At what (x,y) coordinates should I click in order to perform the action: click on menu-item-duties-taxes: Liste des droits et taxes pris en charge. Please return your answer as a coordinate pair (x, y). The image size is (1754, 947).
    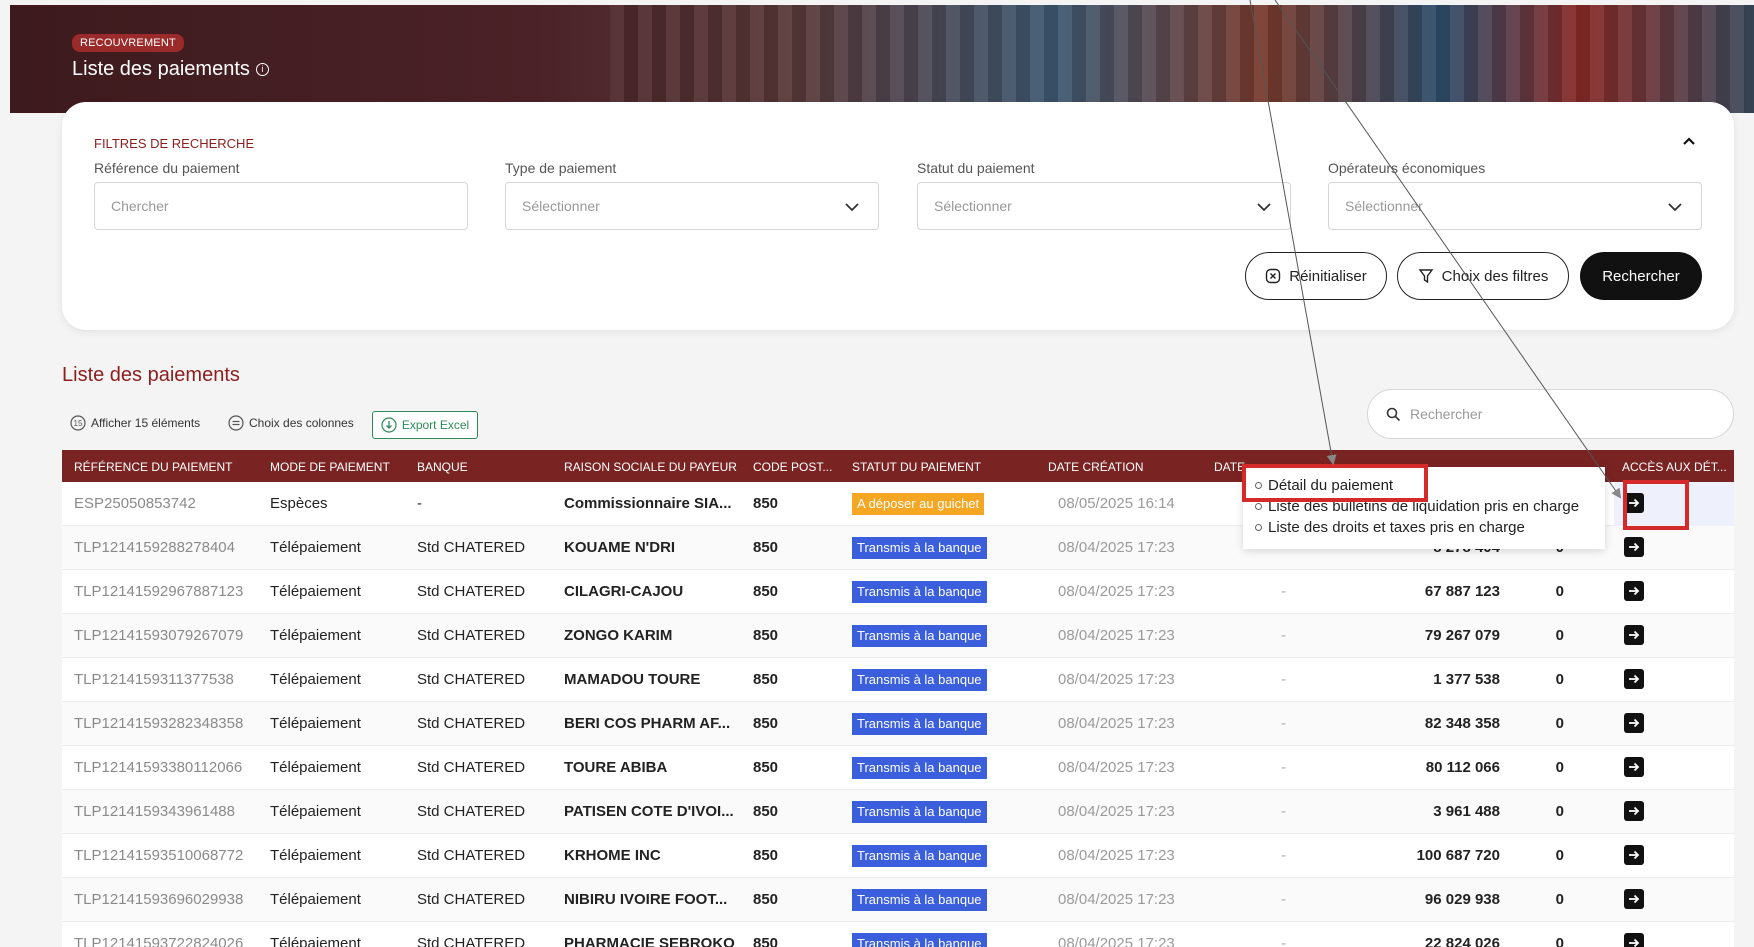
    Looking at the image, I should click on (1390, 527).